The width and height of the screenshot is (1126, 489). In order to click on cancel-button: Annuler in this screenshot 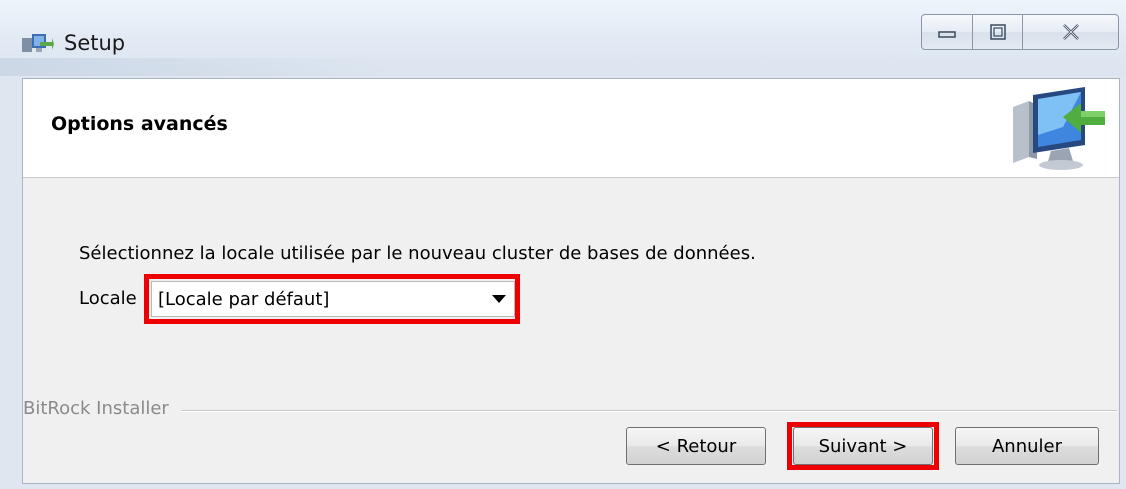, I will do `click(1027, 446)`.